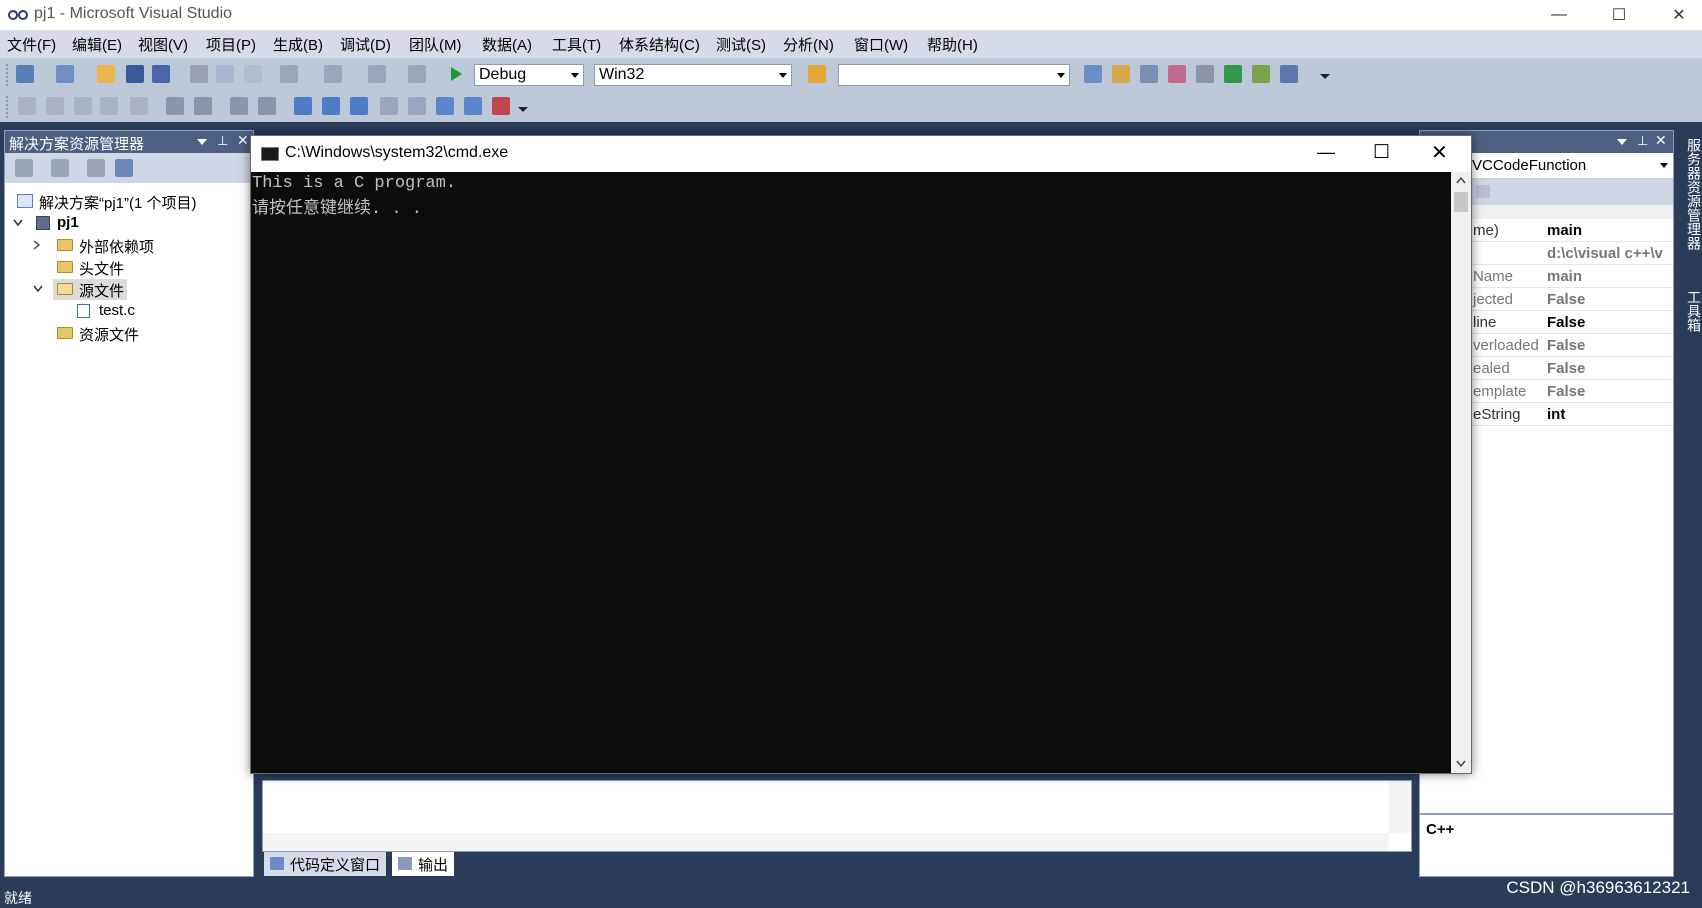 Image resolution: width=1702 pixels, height=908 pixels. Describe the element at coordinates (289, 74) in the screenshot. I see `undo-icon` at that location.